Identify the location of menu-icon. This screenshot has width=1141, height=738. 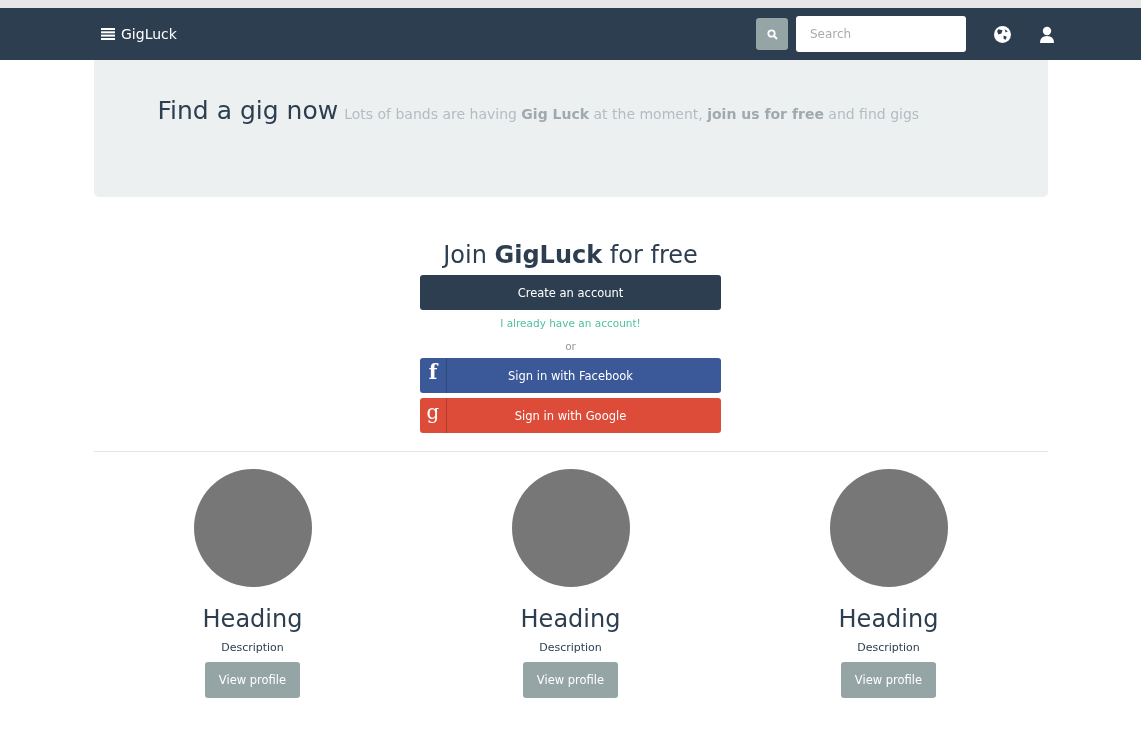
(108, 34).